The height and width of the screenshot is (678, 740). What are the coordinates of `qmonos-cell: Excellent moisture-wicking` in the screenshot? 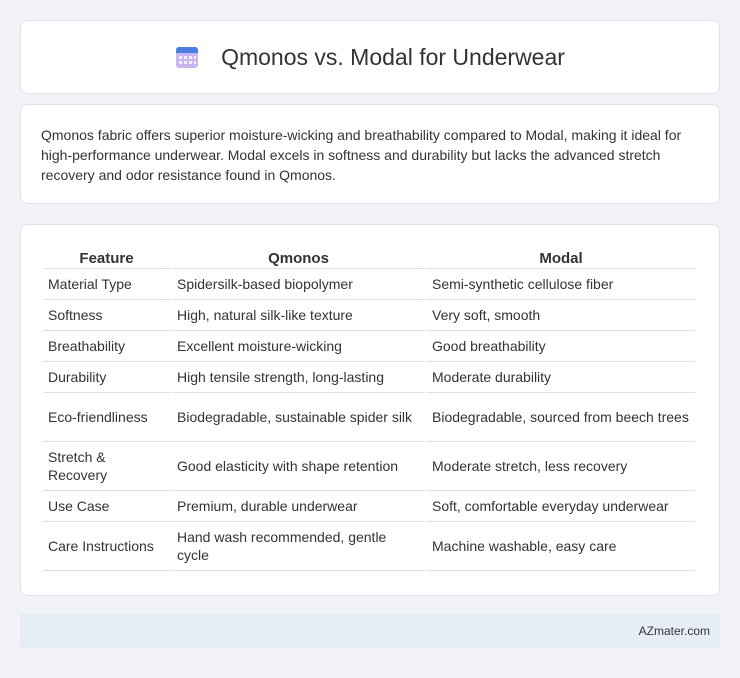 It's located at (298, 346).